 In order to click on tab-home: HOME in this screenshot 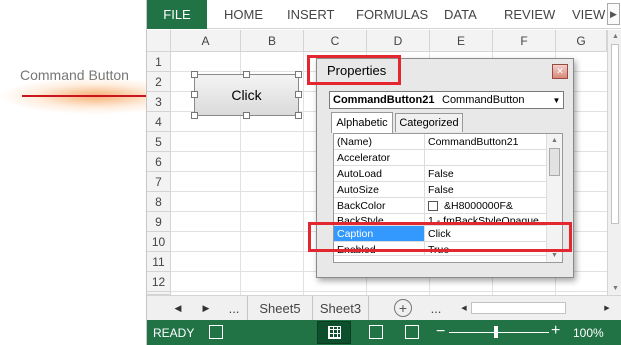, I will do `click(243, 14)`.